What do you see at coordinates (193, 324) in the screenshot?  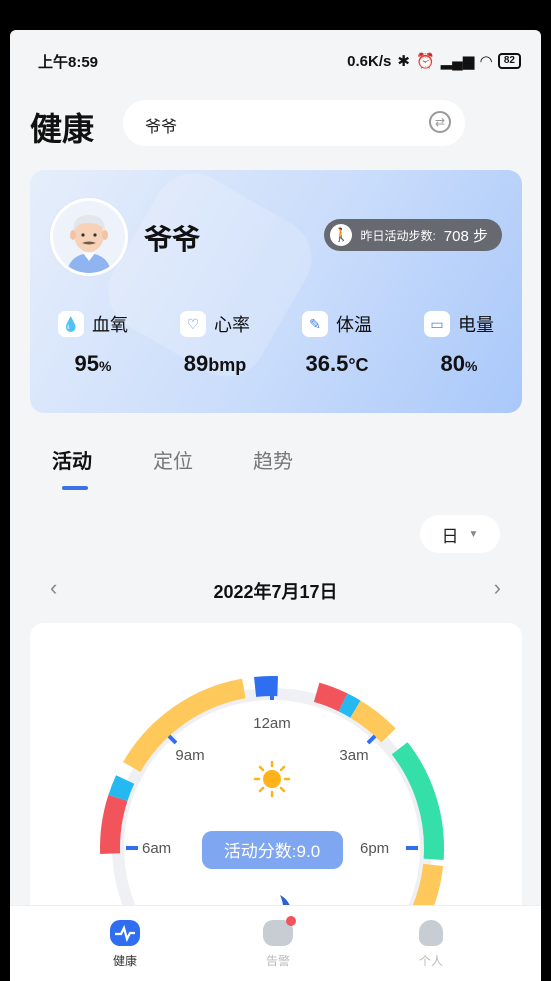 I see `heart-pulse-icon: ♡` at bounding box center [193, 324].